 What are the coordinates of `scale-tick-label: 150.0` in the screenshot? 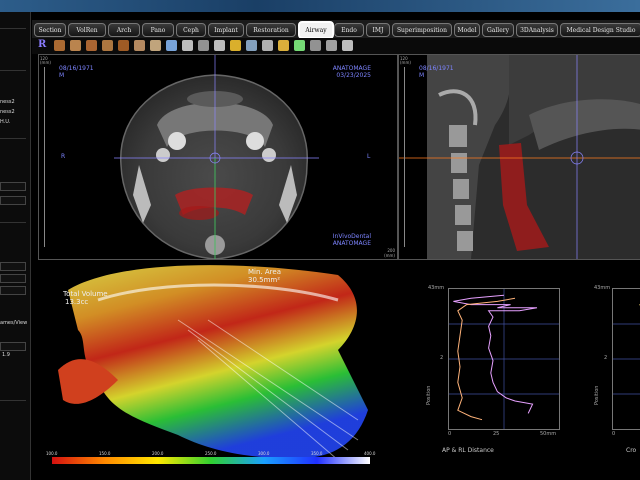 It's located at (105, 453).